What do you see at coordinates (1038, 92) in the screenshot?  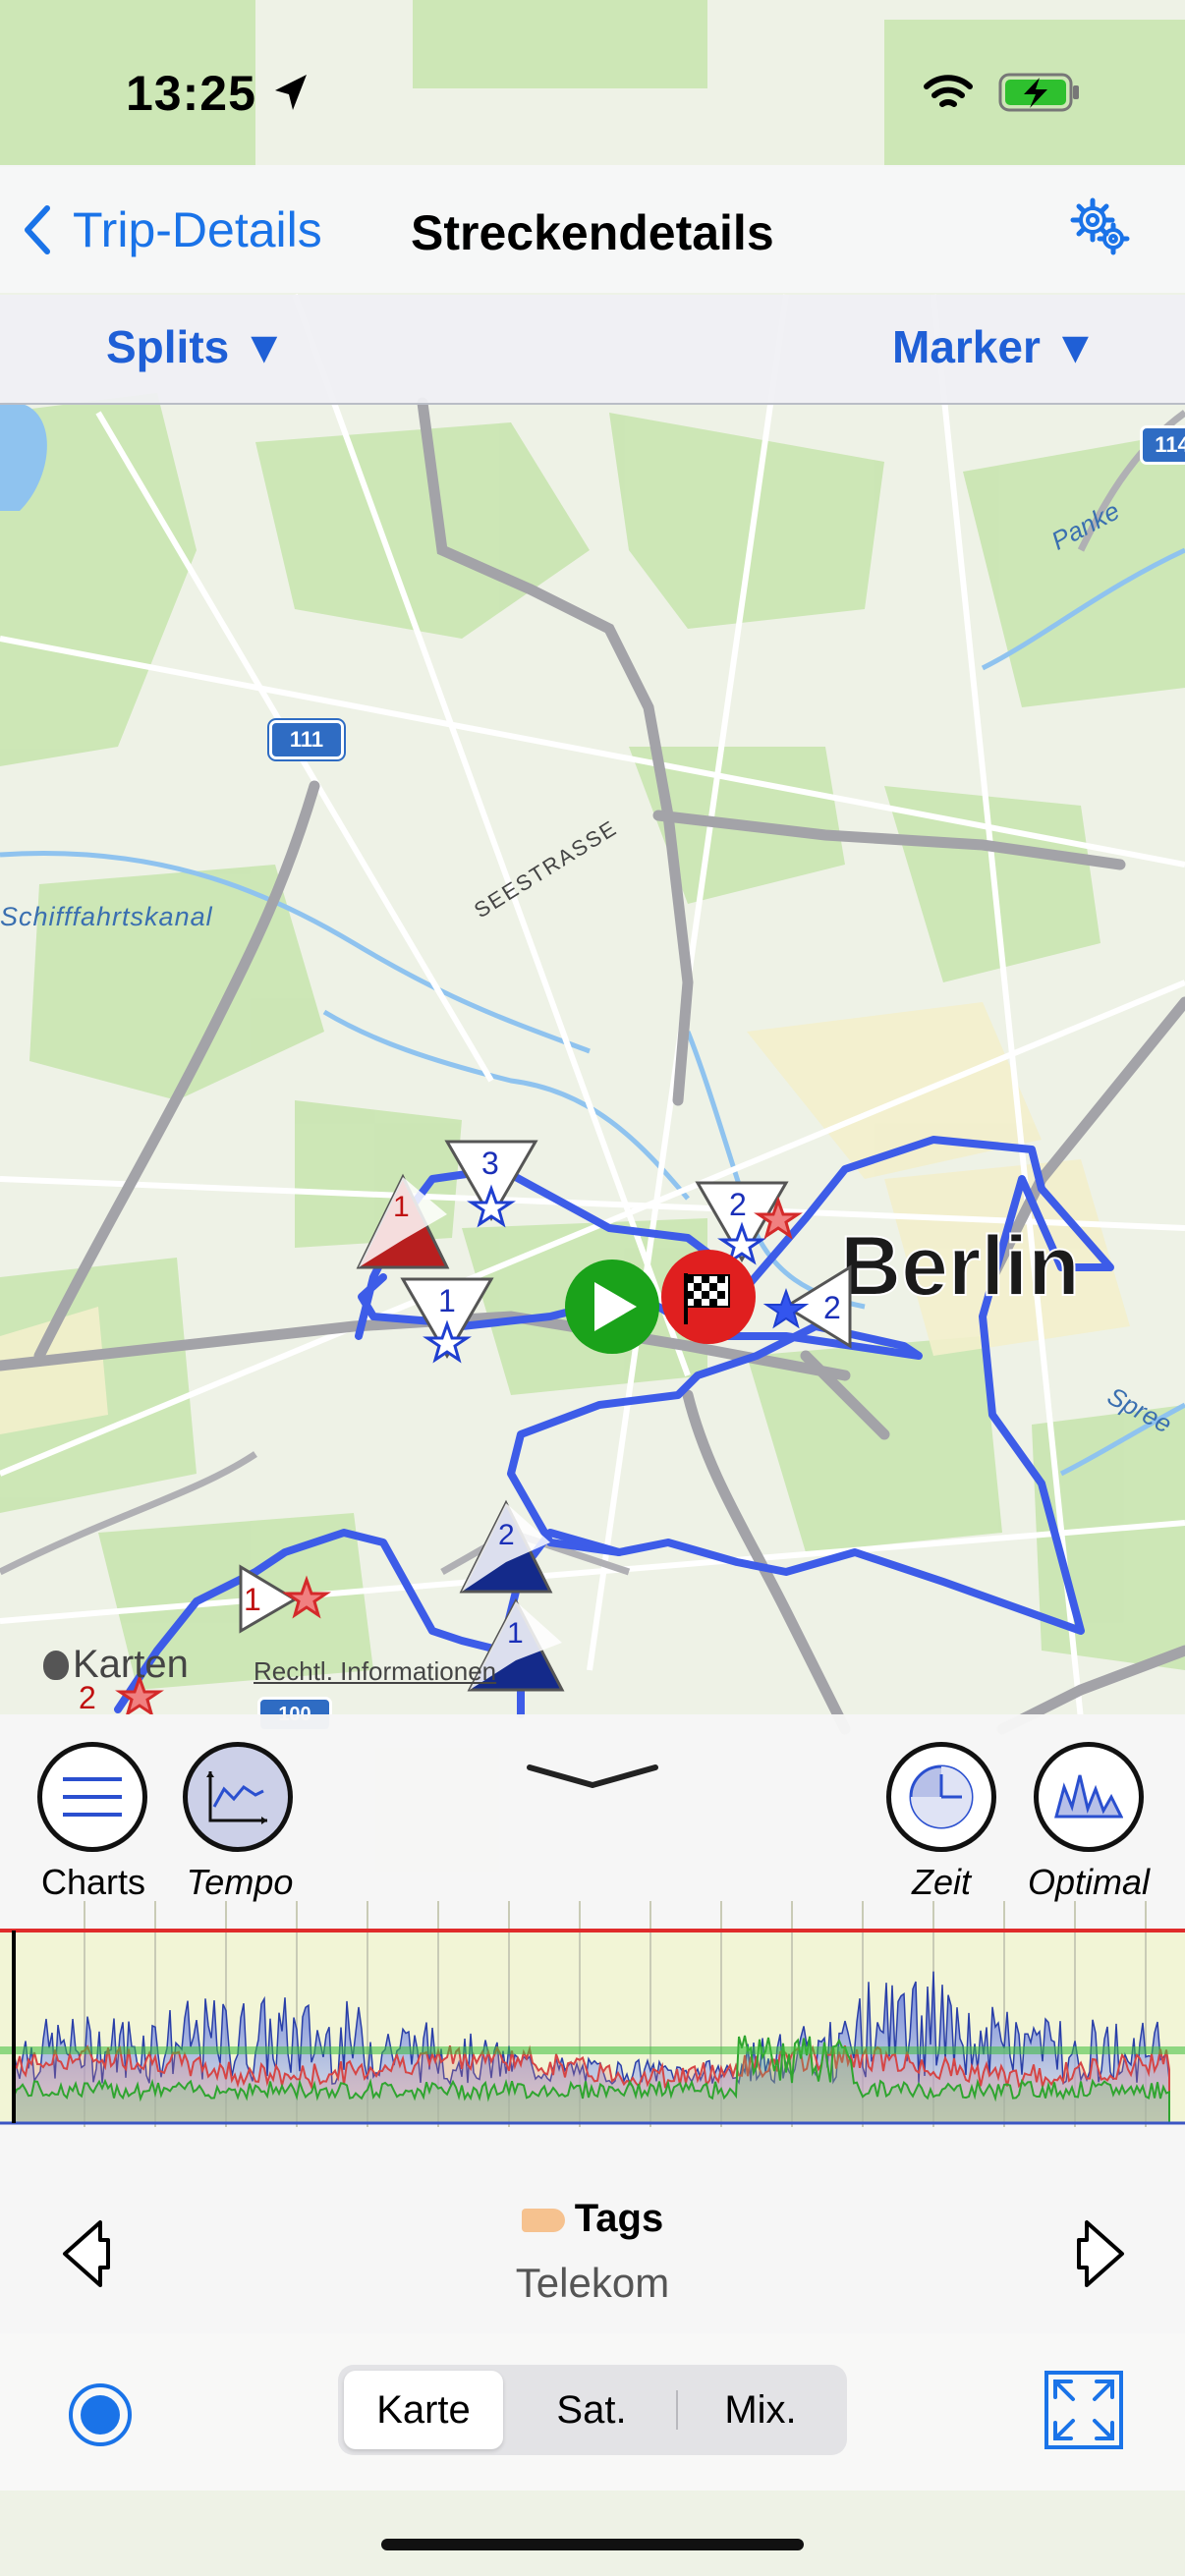 I see `battery-charging-icon` at bounding box center [1038, 92].